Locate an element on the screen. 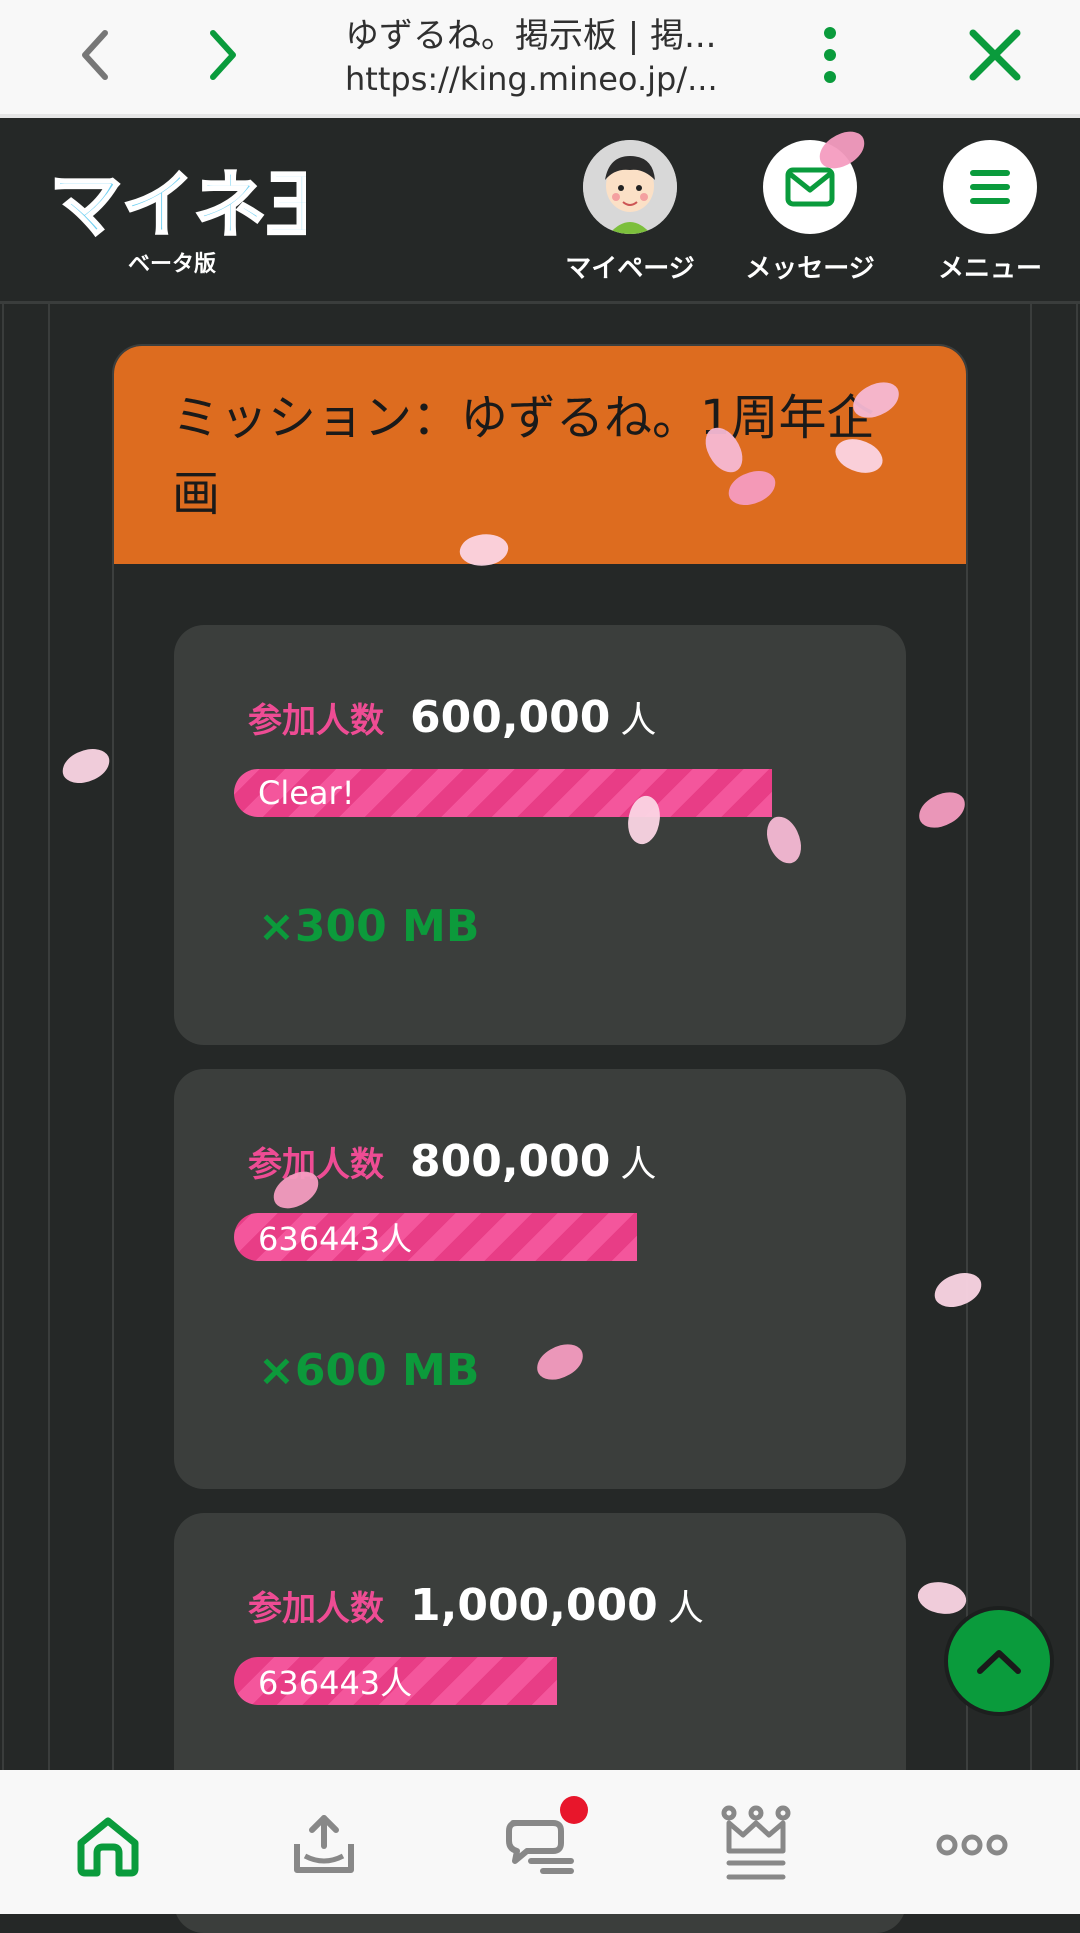 This screenshot has width=1080, height=1933. goal-header: 参加人数 600,000 人 is located at coordinates (452, 717).